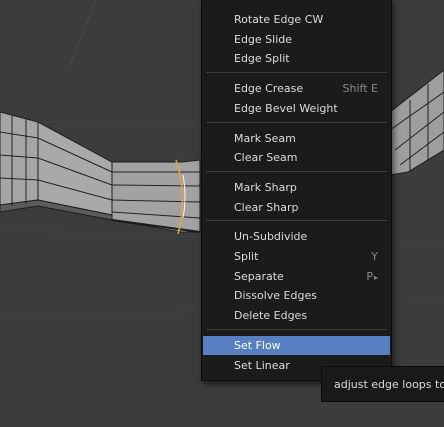 This screenshot has height=427, width=444. I want to click on menu-item-label: Mark Seam, so click(265, 138).